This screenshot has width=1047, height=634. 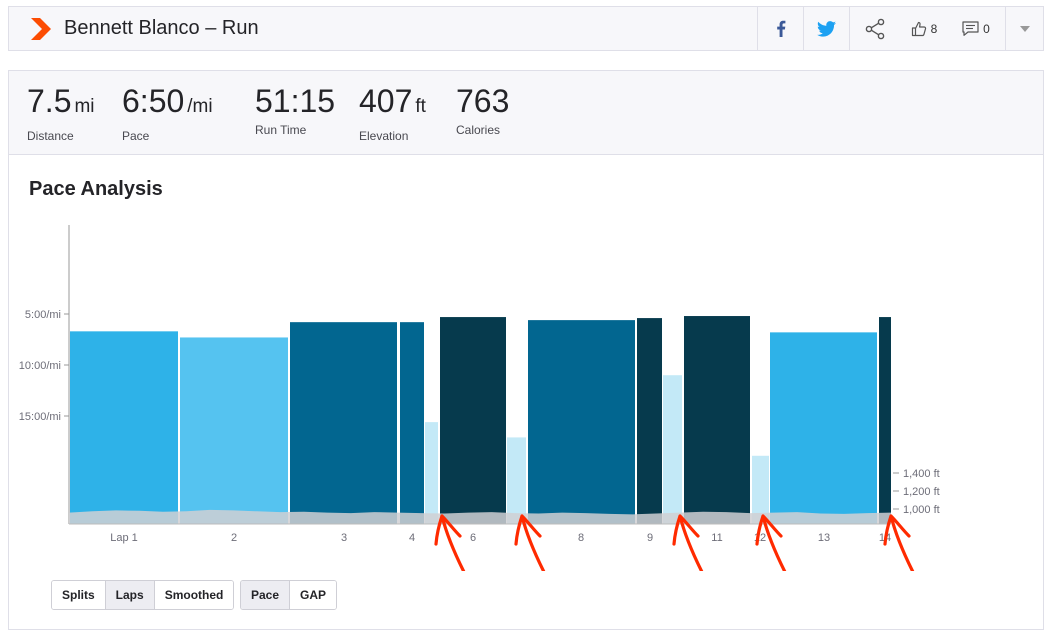 What do you see at coordinates (526, 28) in the screenshot?
I see `activity-header: Bennett Blanco – Run 8 0` at bounding box center [526, 28].